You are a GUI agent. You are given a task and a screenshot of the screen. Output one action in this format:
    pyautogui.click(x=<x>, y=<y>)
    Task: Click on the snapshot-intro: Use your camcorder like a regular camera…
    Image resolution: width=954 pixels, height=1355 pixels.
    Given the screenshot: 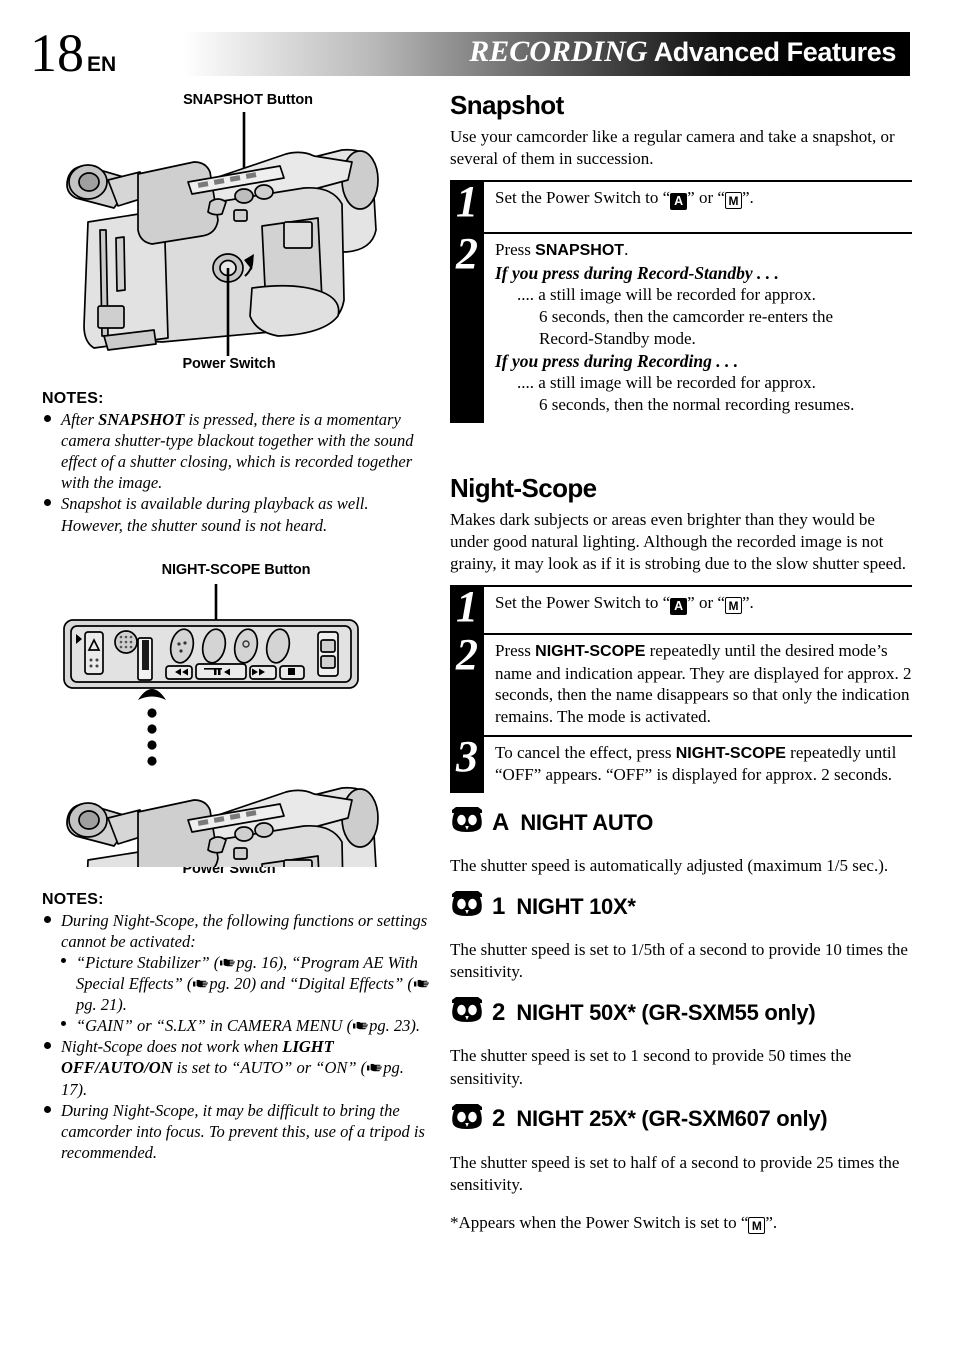 What is the action you would take?
    pyautogui.click(x=672, y=148)
    